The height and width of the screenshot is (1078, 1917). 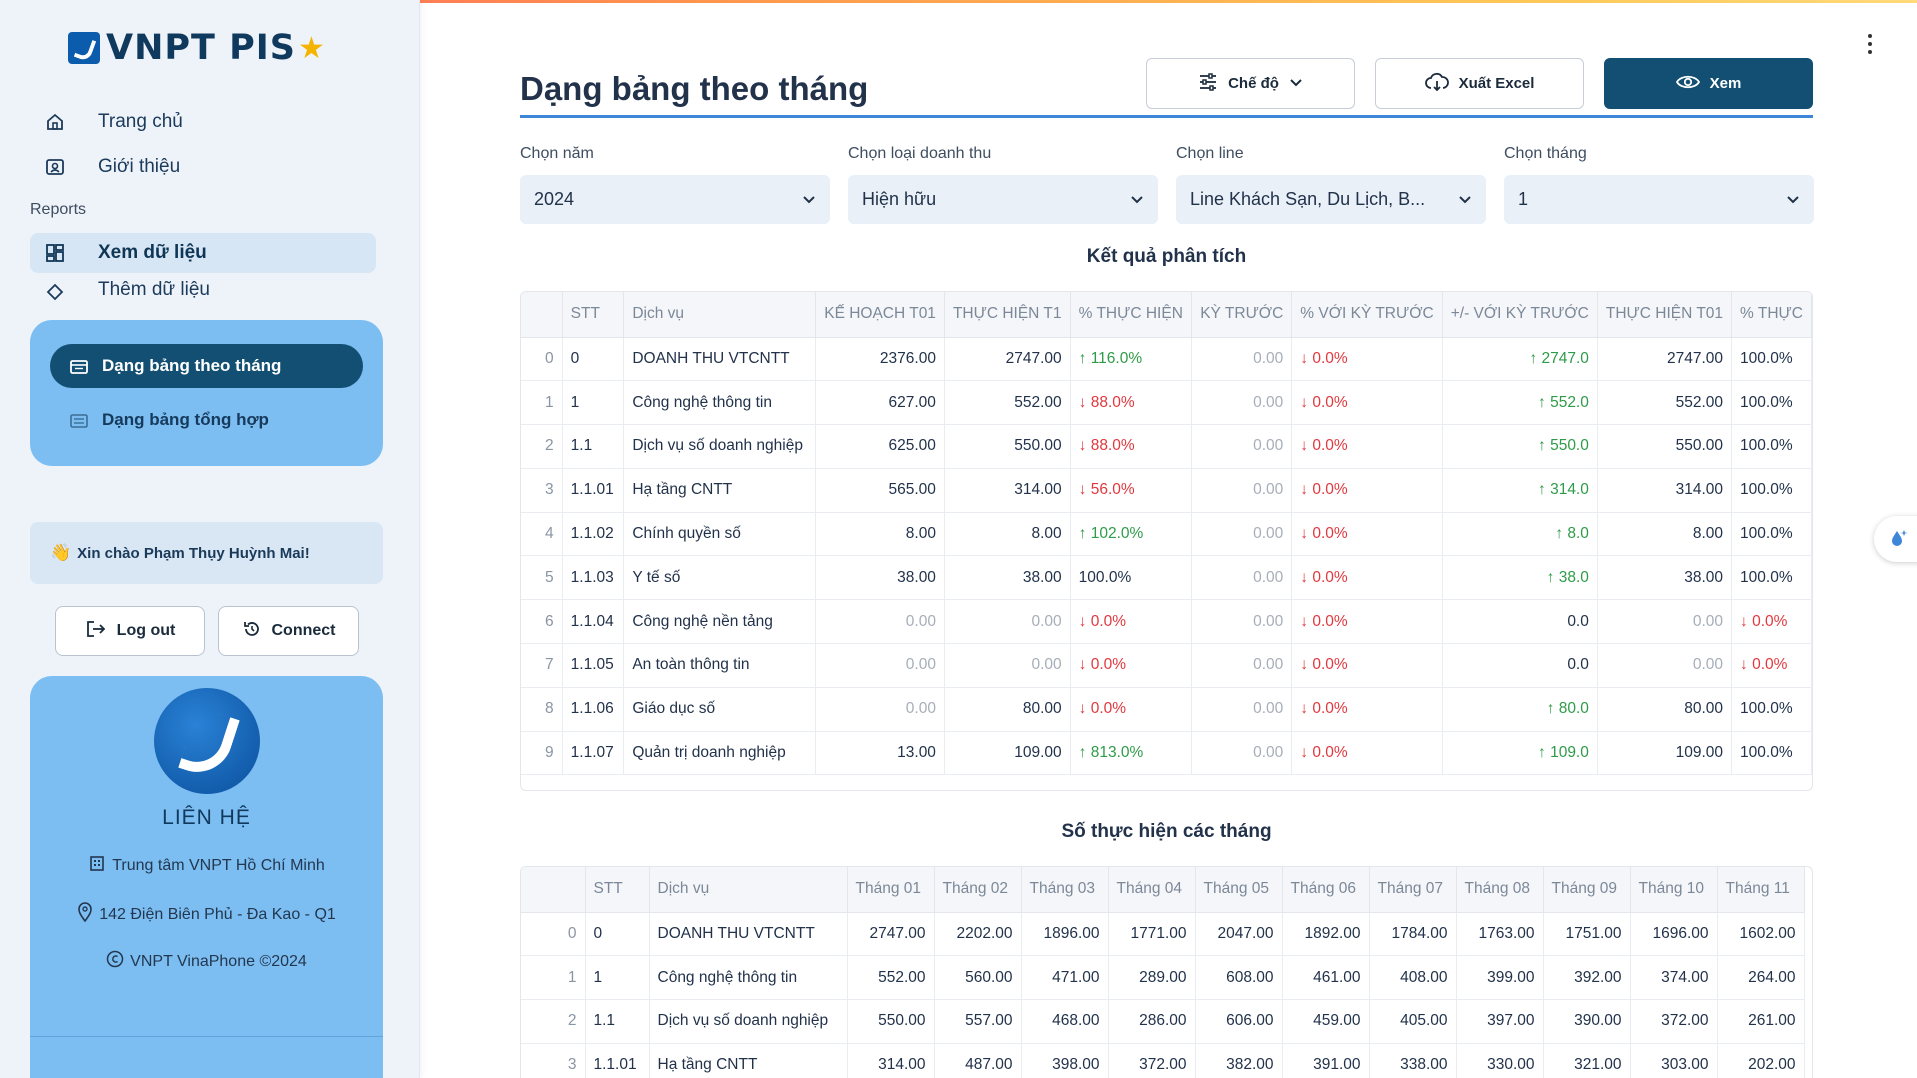 I want to click on nav-item-intro: Giới thiệu, so click(x=203, y=167).